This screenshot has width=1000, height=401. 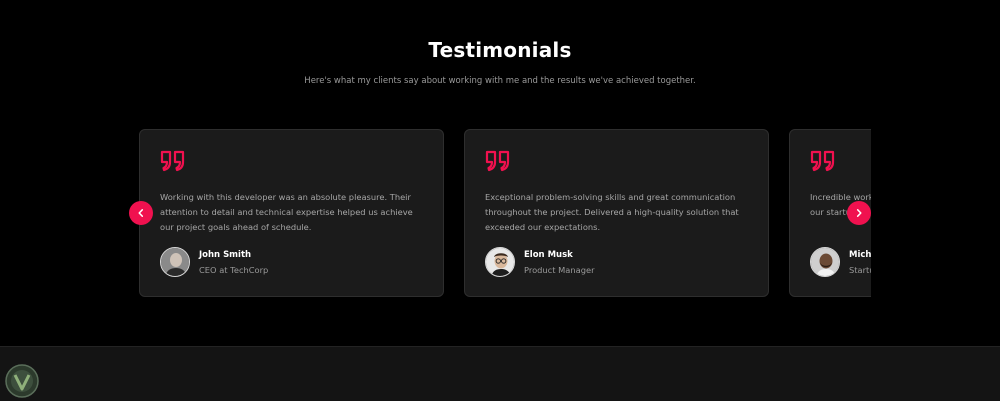 What do you see at coordinates (500, 373) in the screenshot?
I see `footer` at bounding box center [500, 373].